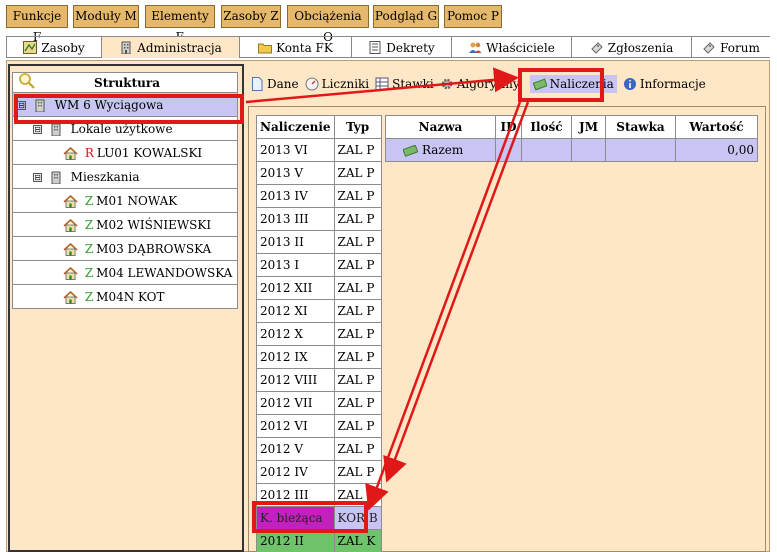 The width and height of the screenshot is (777, 552). What do you see at coordinates (440, 127) in the screenshot?
I see `column-header: Nazwa` at bounding box center [440, 127].